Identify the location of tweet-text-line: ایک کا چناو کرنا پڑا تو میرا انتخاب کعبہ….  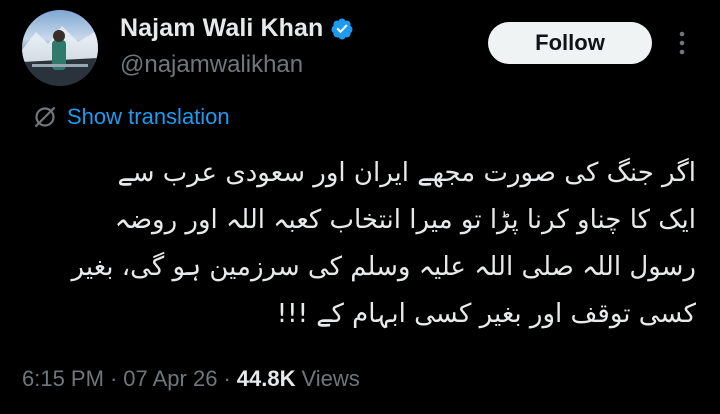
(405, 220).